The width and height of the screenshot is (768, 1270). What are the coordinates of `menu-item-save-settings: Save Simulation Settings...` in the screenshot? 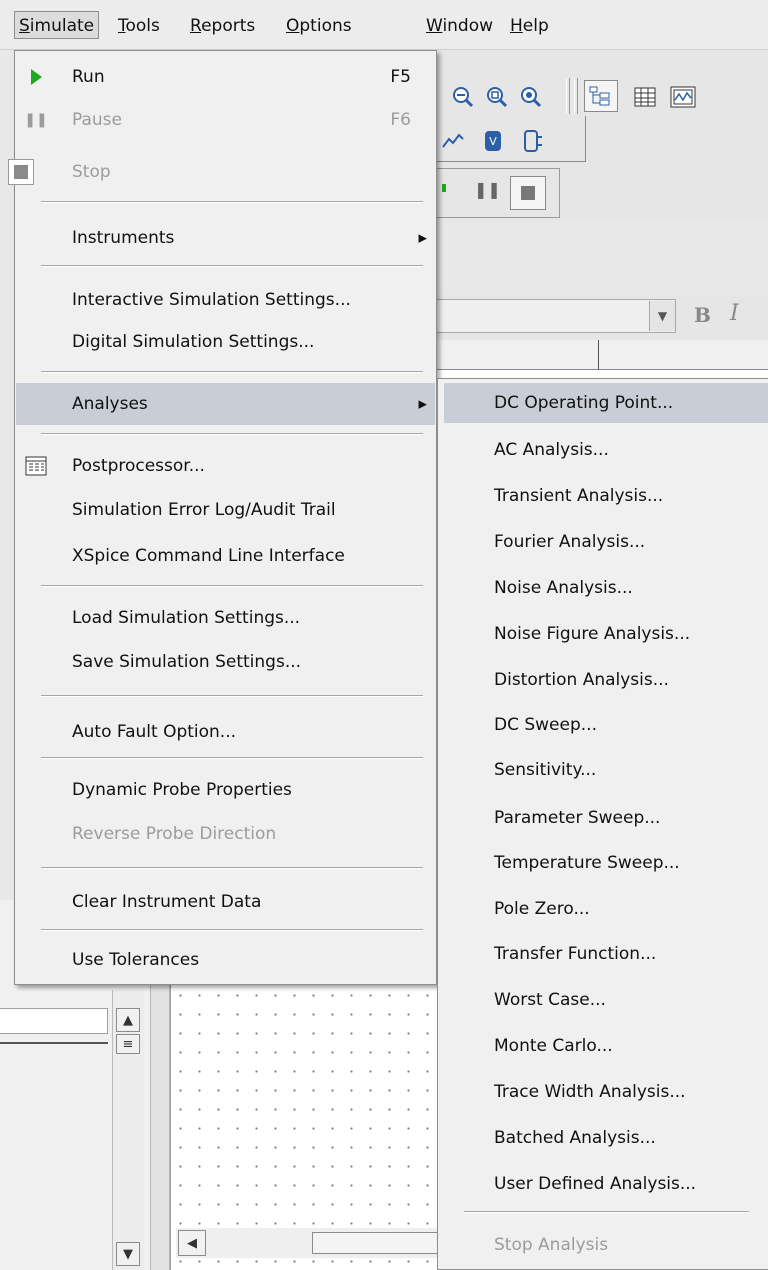 It's located at (225, 662).